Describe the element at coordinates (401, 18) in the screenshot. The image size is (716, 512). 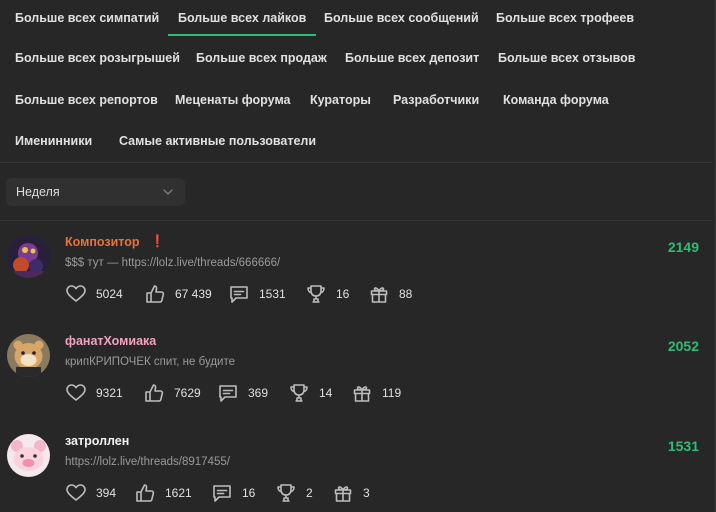
I see `tab-most-messages: Больше всех сообщений` at that location.